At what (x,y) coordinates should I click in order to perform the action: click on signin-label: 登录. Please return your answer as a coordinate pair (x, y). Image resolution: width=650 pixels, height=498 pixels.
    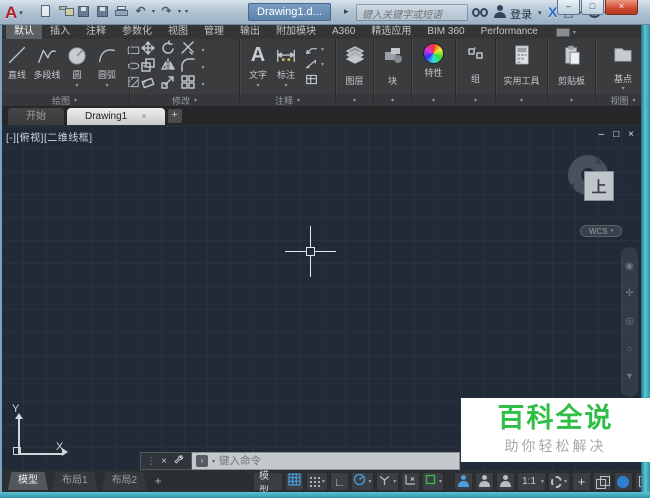
    Looking at the image, I should click on (521, 14).